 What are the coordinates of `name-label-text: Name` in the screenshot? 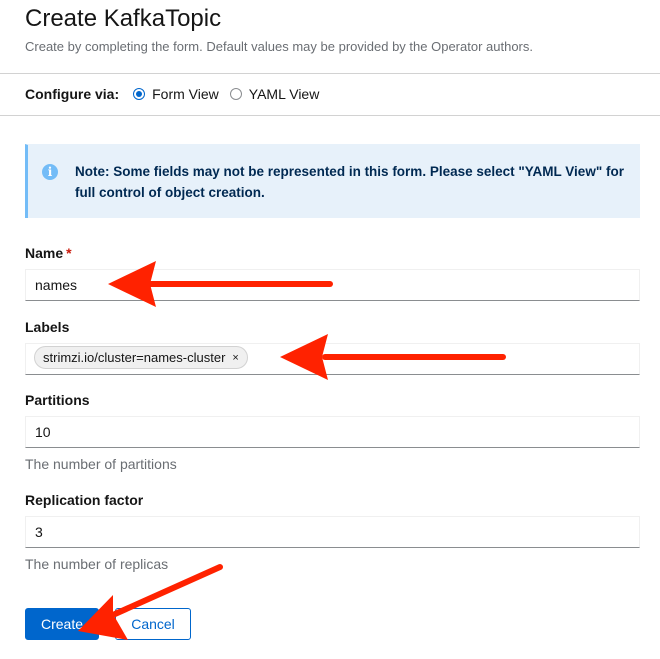 It's located at (44, 253).